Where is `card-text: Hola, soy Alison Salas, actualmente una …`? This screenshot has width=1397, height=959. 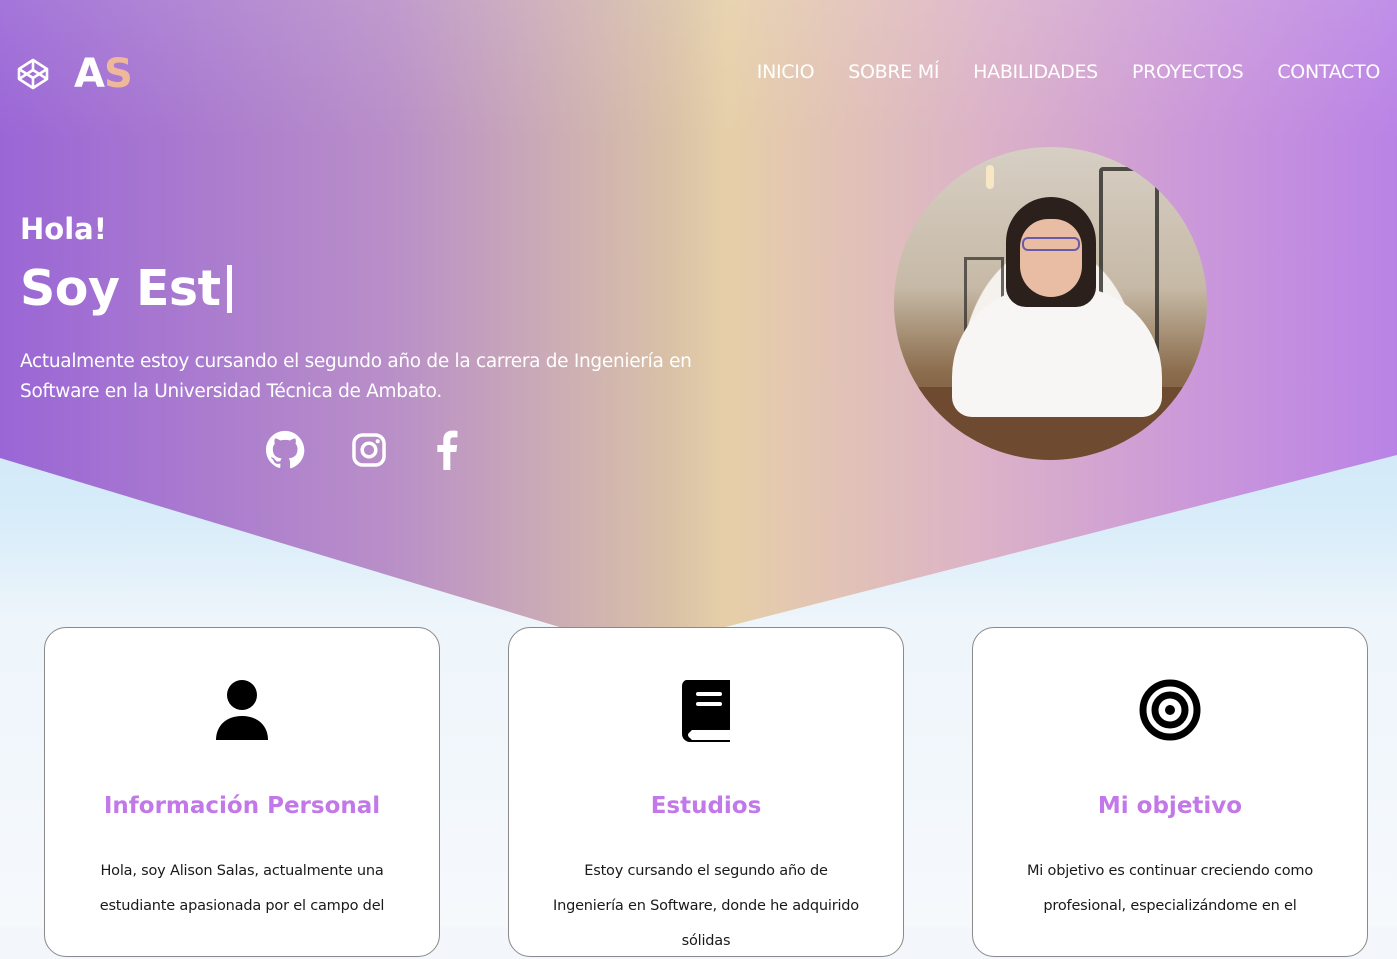
card-text: Hola, soy Alison Salas, actualmente una … is located at coordinates (242, 888).